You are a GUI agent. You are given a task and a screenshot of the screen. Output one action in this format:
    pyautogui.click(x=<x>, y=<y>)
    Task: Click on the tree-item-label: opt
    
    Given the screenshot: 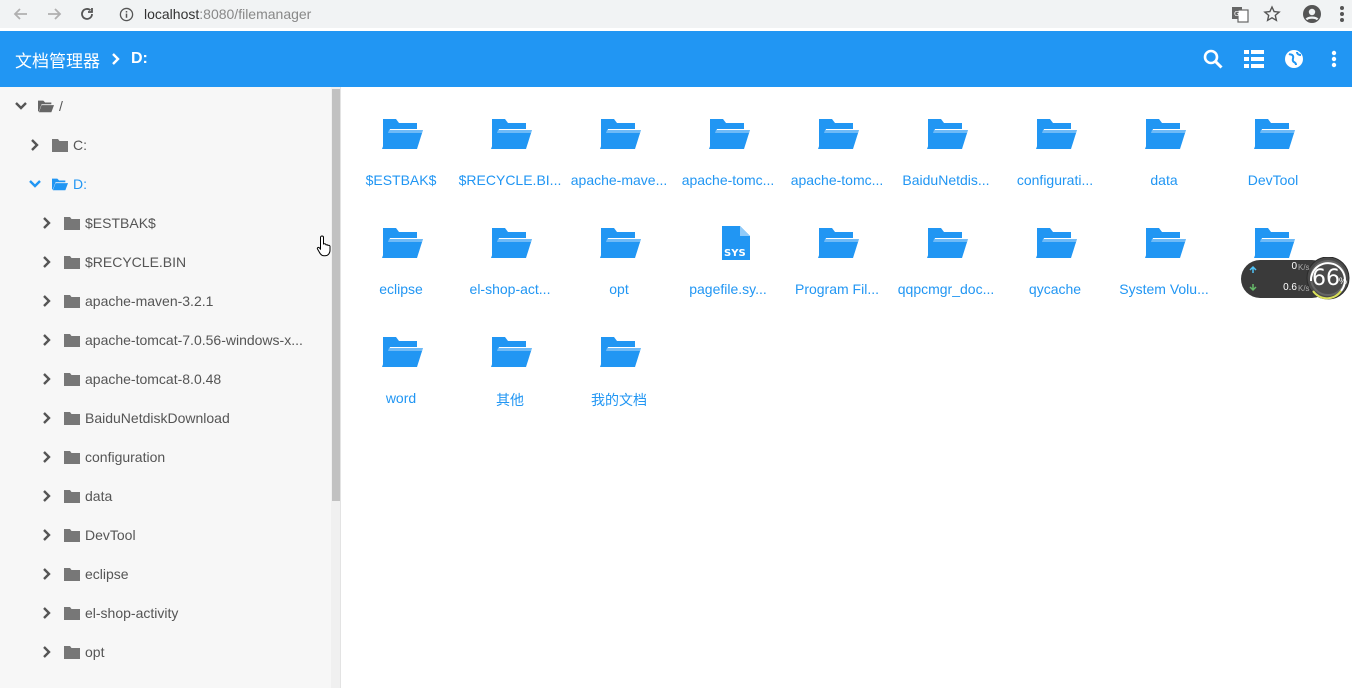 What is the action you would take?
    pyautogui.click(x=95, y=652)
    